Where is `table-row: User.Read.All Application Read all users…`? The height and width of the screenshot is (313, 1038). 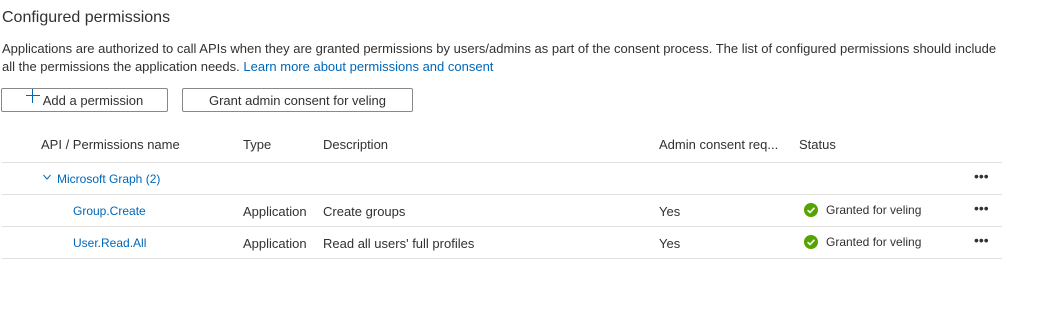 table-row: User.Read.All Application Read all users… is located at coordinates (502, 243).